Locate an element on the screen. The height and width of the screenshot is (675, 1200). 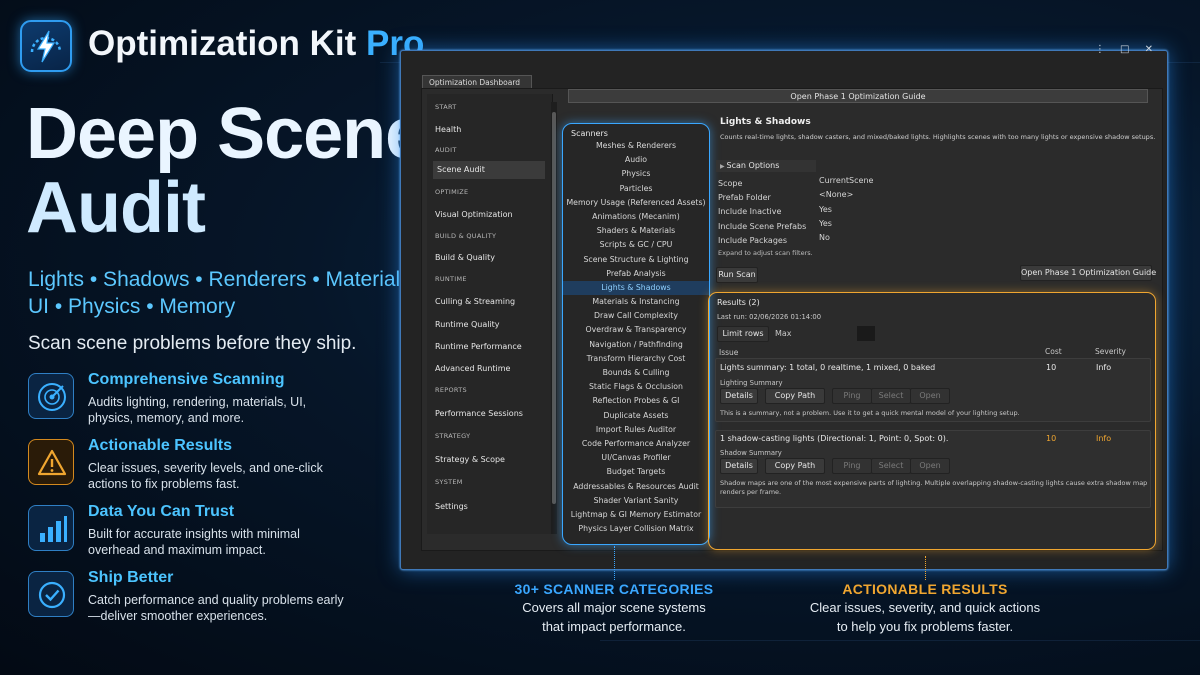
column-issue: Issue is located at coordinates (729, 352).